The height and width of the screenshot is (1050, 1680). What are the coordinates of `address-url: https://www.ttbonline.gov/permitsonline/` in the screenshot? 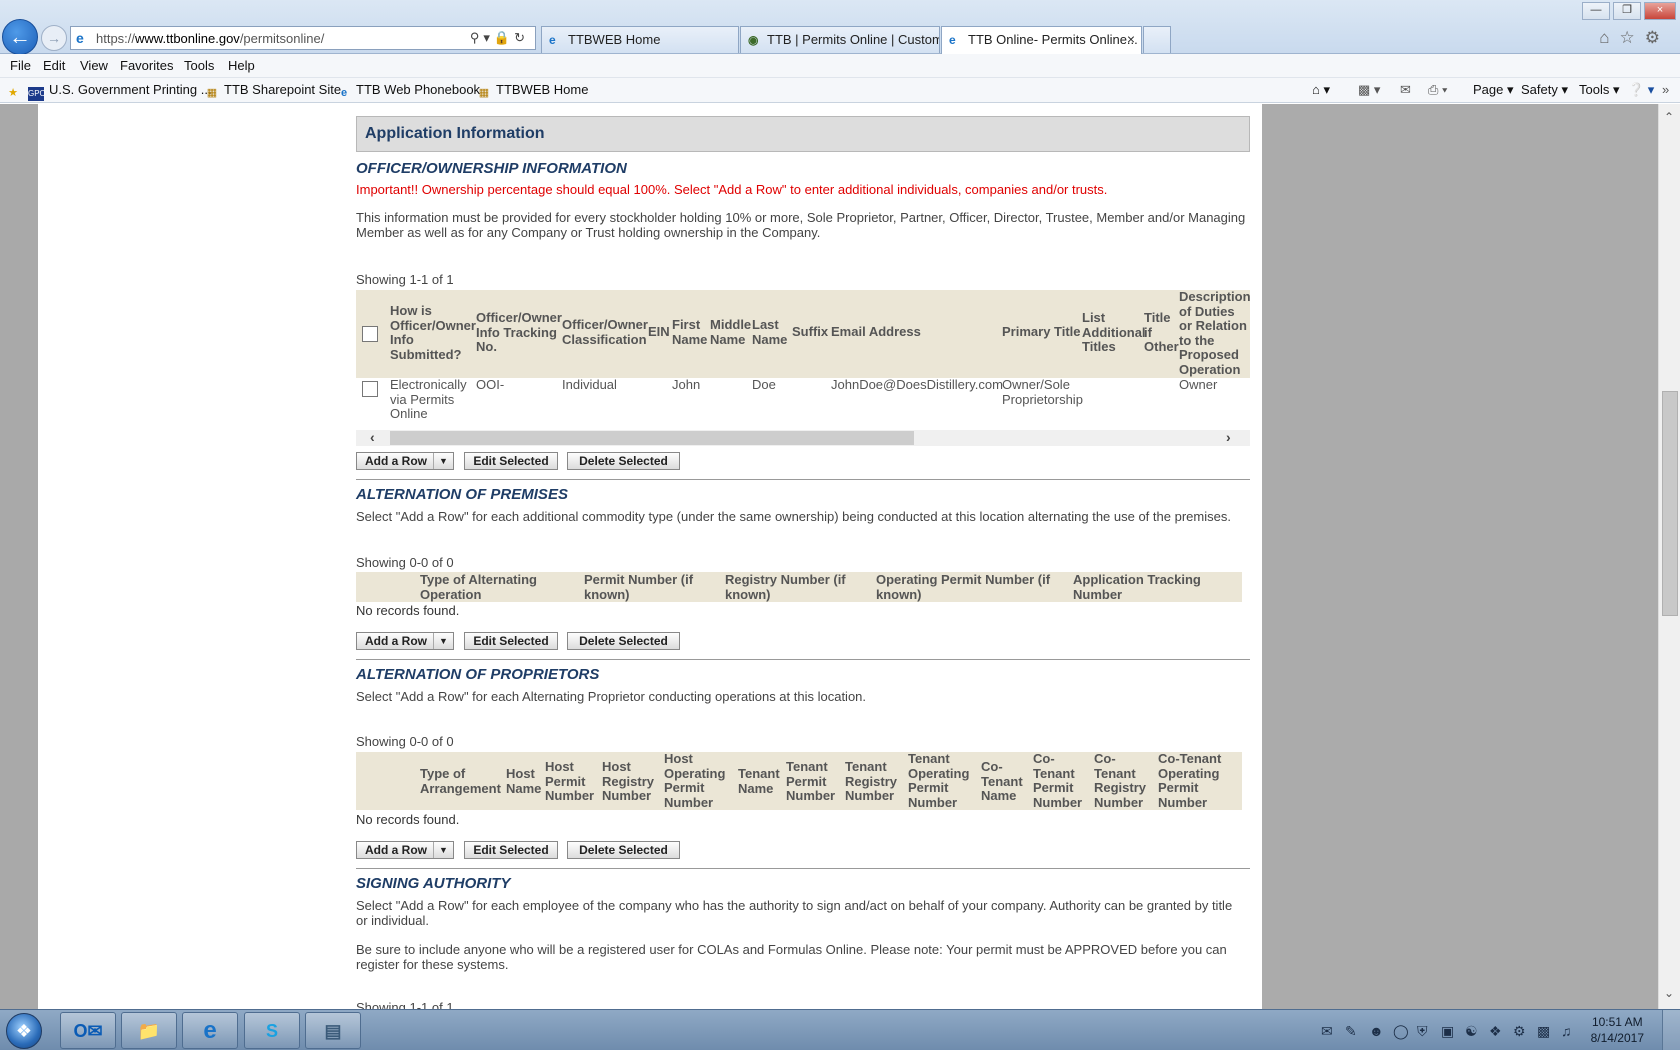 It's located at (210, 38).